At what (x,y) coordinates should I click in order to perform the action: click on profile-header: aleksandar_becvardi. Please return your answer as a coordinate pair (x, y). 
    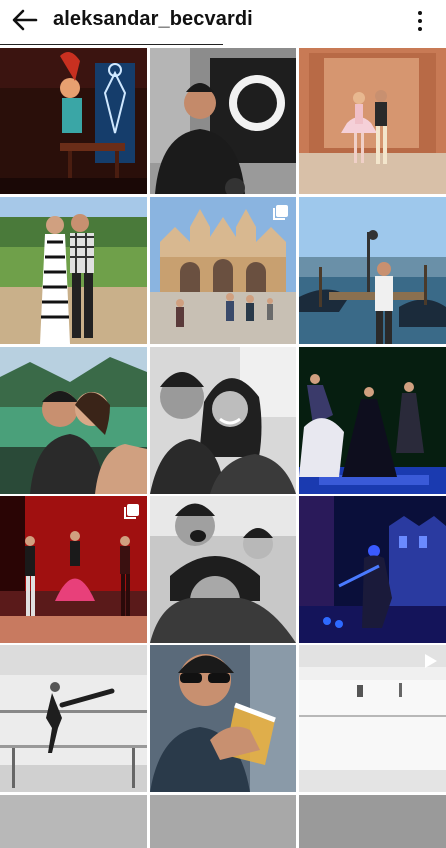
    Looking at the image, I should click on (223, 20).